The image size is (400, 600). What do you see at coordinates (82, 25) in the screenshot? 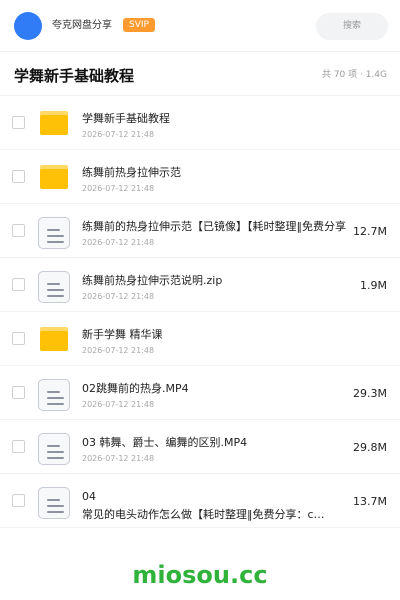
I see `sharer-name: 夸克网盘分享` at bounding box center [82, 25].